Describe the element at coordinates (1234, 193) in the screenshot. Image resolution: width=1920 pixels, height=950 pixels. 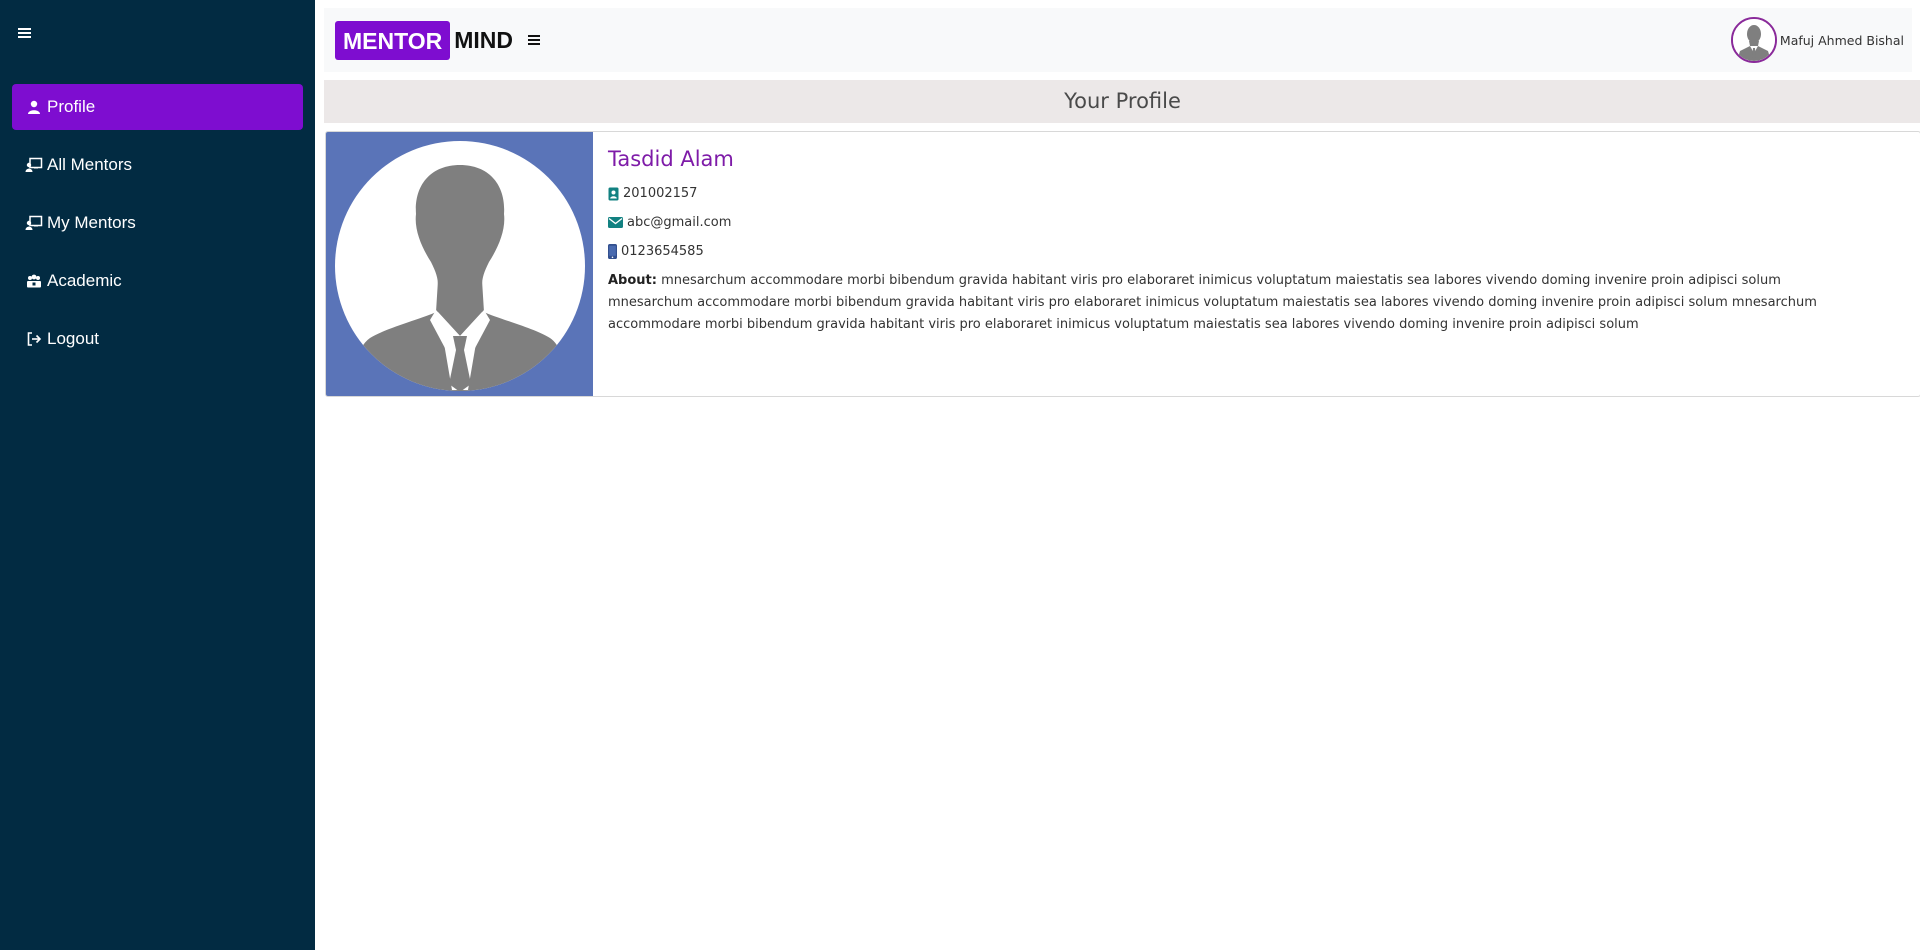
I see `student-id-row: 201002157` at that location.